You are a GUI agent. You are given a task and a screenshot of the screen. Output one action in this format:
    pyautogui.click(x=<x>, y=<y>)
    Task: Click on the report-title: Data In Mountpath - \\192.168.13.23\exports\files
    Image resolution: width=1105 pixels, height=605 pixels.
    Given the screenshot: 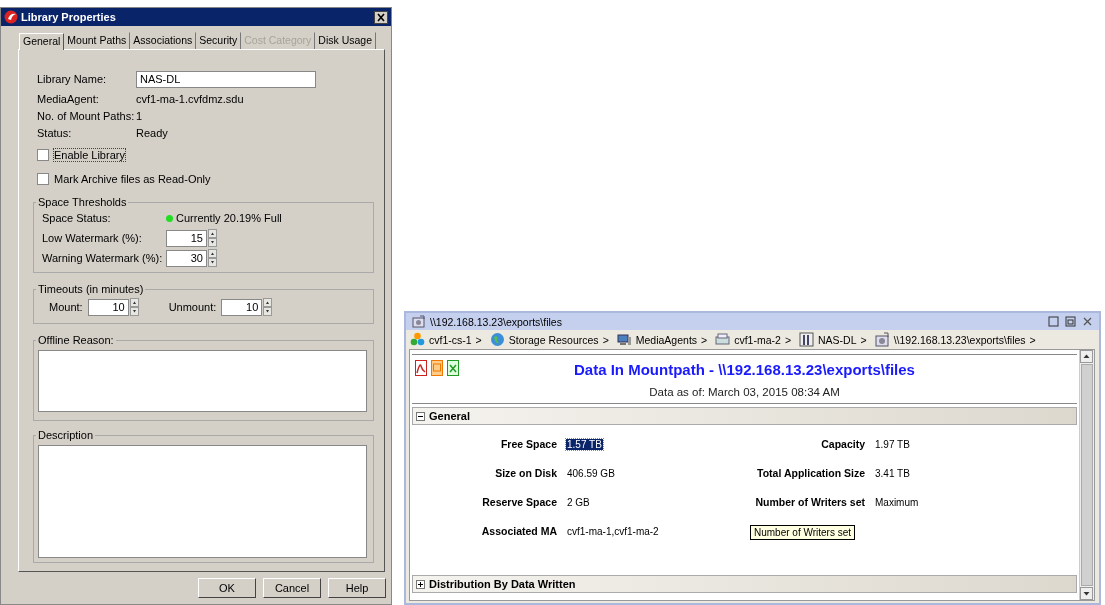 What is the action you would take?
    pyautogui.click(x=744, y=369)
    